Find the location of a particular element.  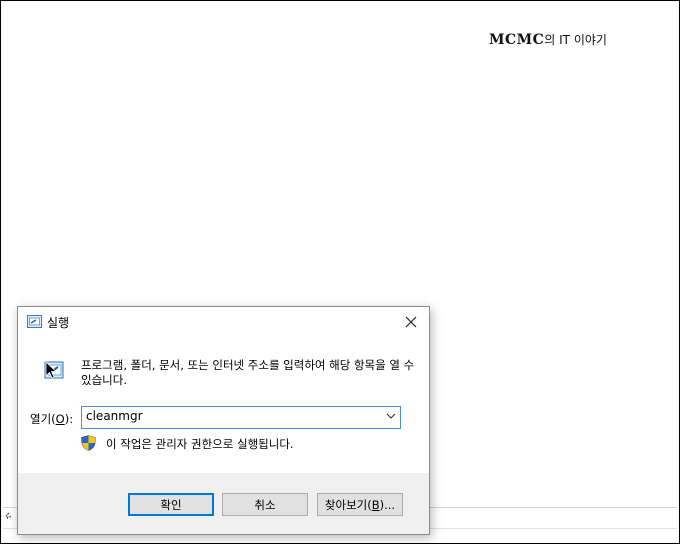

watermark-brand: MCMC is located at coordinates (517, 40).